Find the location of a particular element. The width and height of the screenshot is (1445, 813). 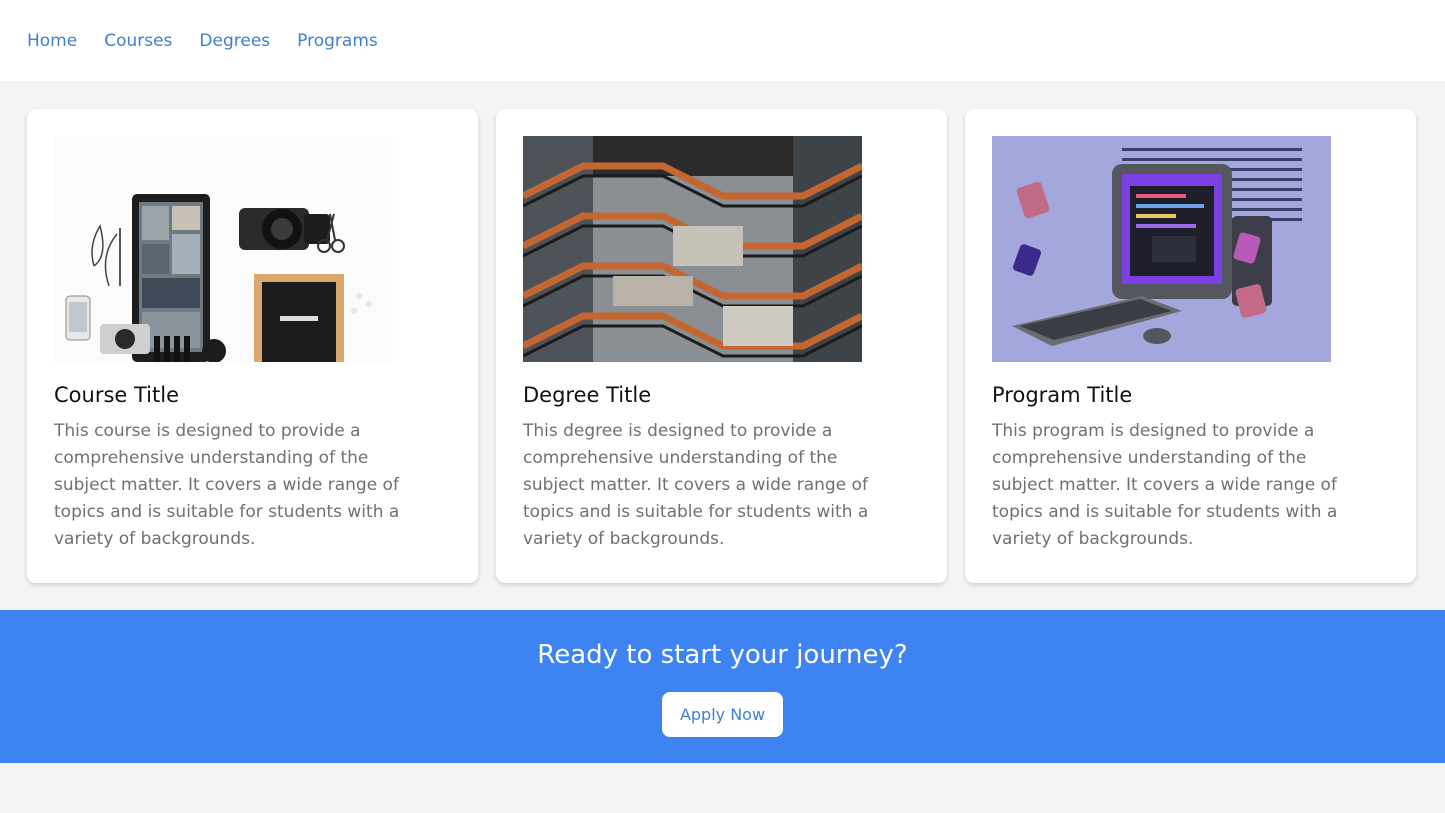

nav-link-courses: Courses is located at coordinates (138, 41).